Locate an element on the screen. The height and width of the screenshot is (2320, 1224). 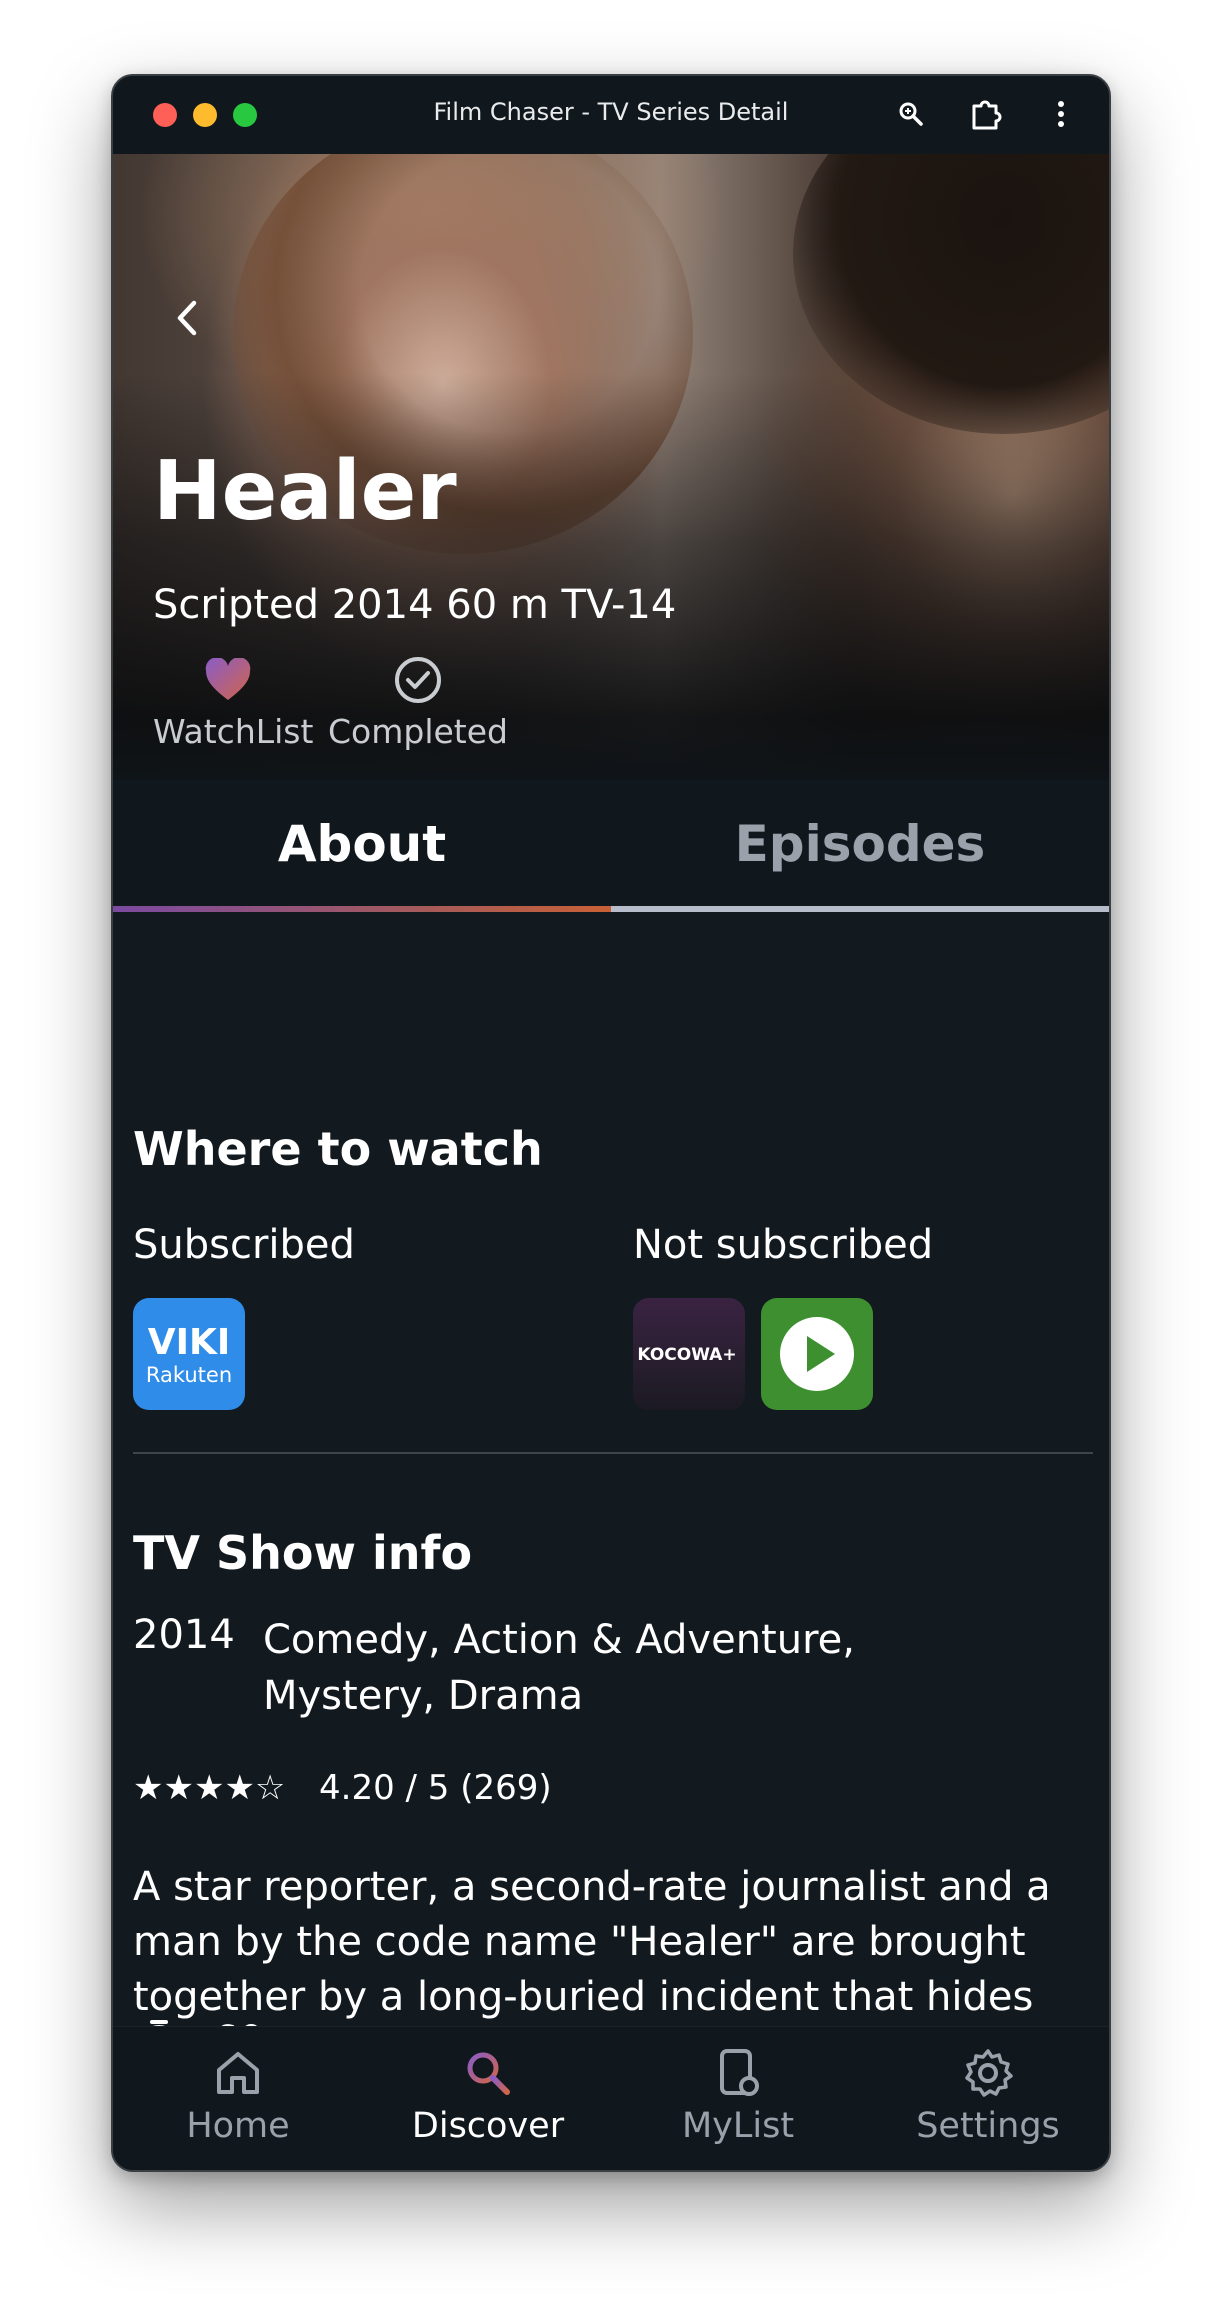
viki-logo-text: VIKI is located at coordinates (189, 1342).